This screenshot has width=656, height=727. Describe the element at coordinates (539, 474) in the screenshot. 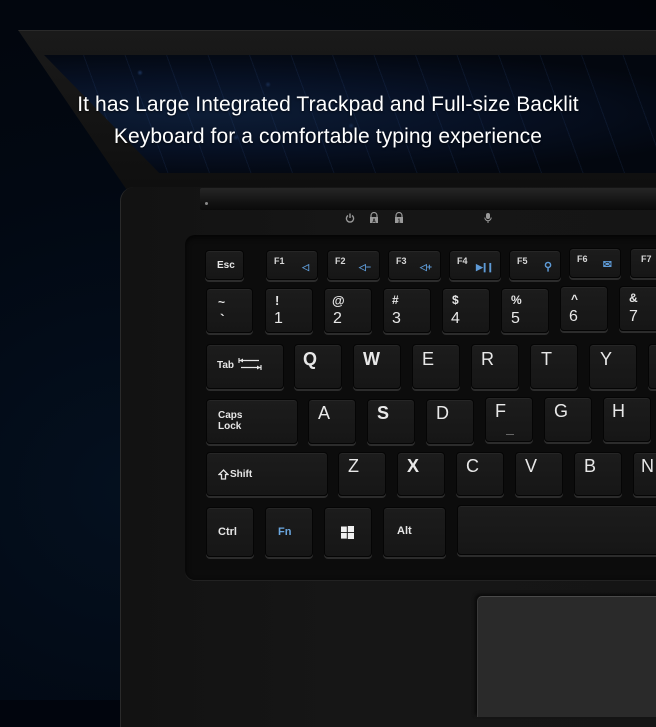

I see `key-v: V` at that location.